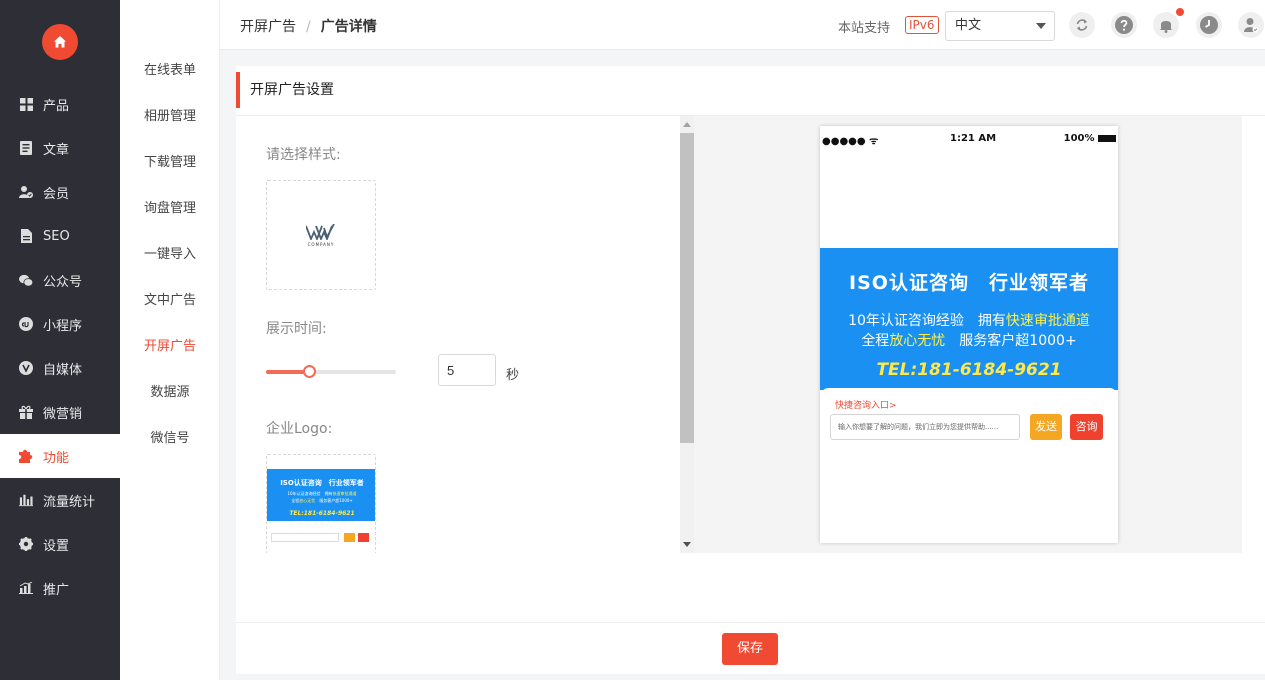 The image size is (1265, 680). What do you see at coordinates (344, 493) in the screenshot?
I see `thumb-line1-b: 快速审批通道` at bounding box center [344, 493].